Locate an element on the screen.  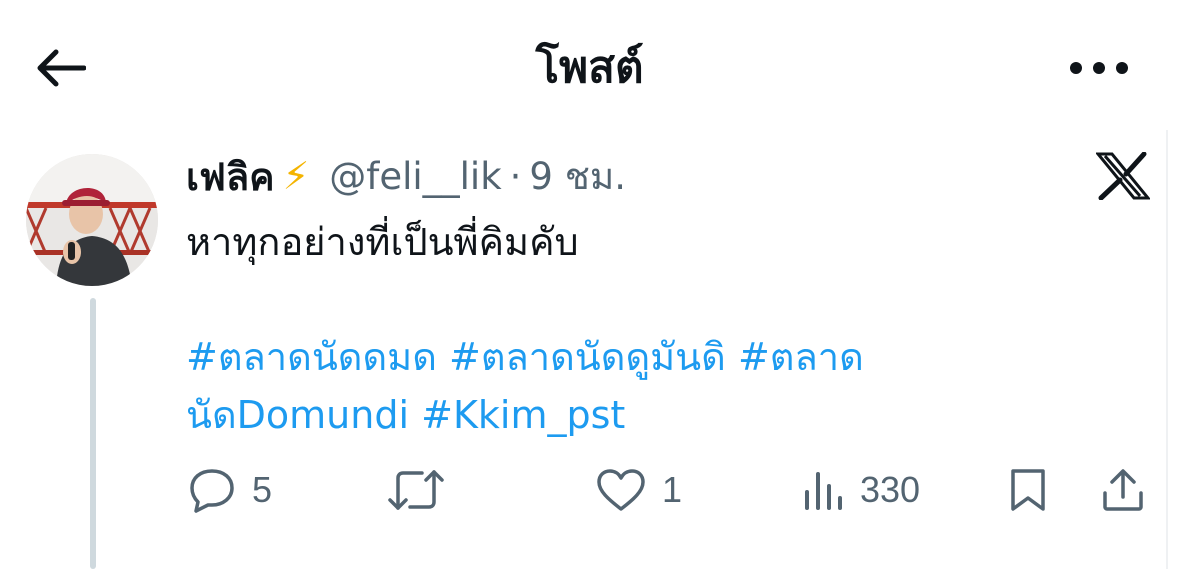
bookmark-button is located at coordinates (1028, 490).